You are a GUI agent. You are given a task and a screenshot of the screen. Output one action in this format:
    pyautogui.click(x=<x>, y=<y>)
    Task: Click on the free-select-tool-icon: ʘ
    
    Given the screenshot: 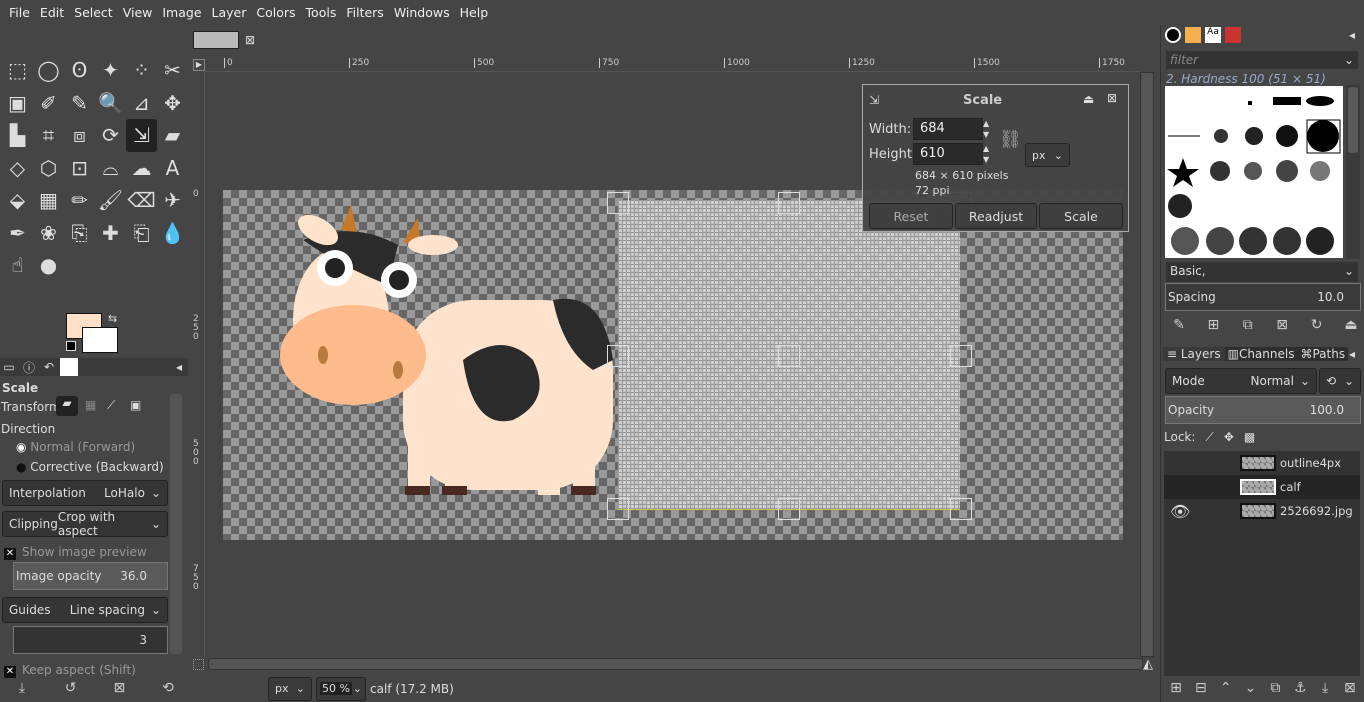 What is the action you would take?
    pyautogui.click(x=79, y=70)
    